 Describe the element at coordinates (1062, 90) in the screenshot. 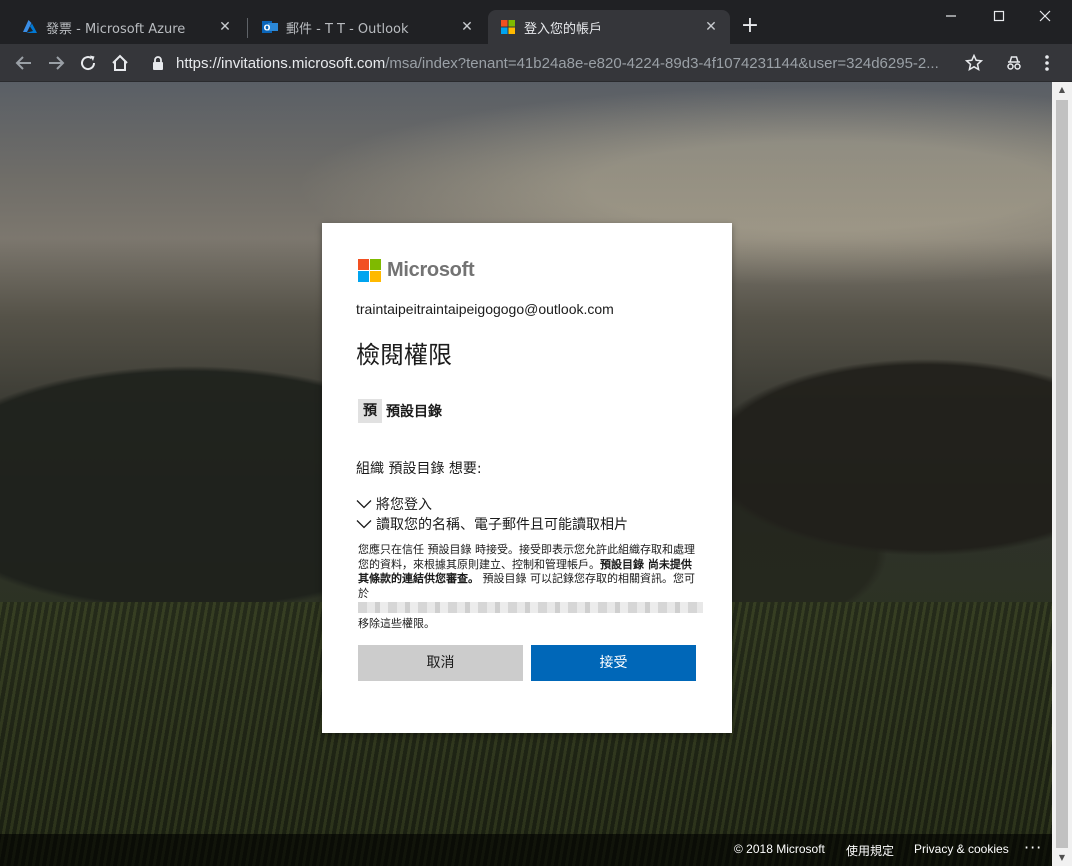

I see `scroll-up-icon: ▲` at that location.